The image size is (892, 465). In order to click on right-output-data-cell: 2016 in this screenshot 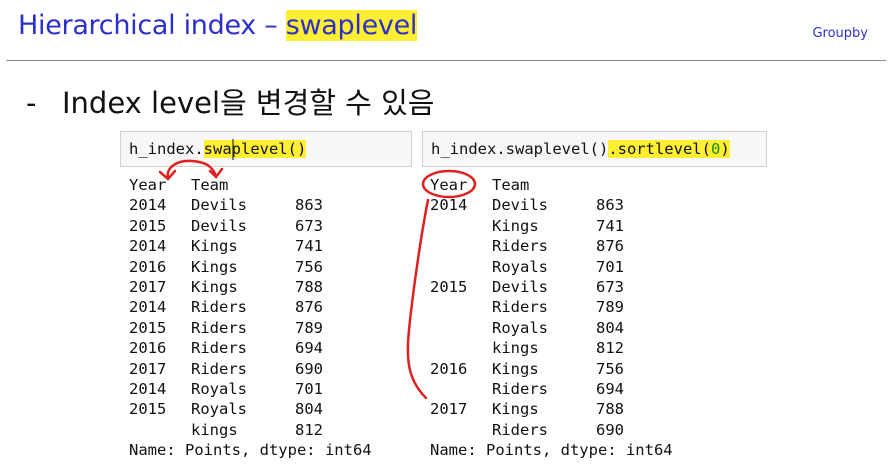, I will do `click(449, 368)`.